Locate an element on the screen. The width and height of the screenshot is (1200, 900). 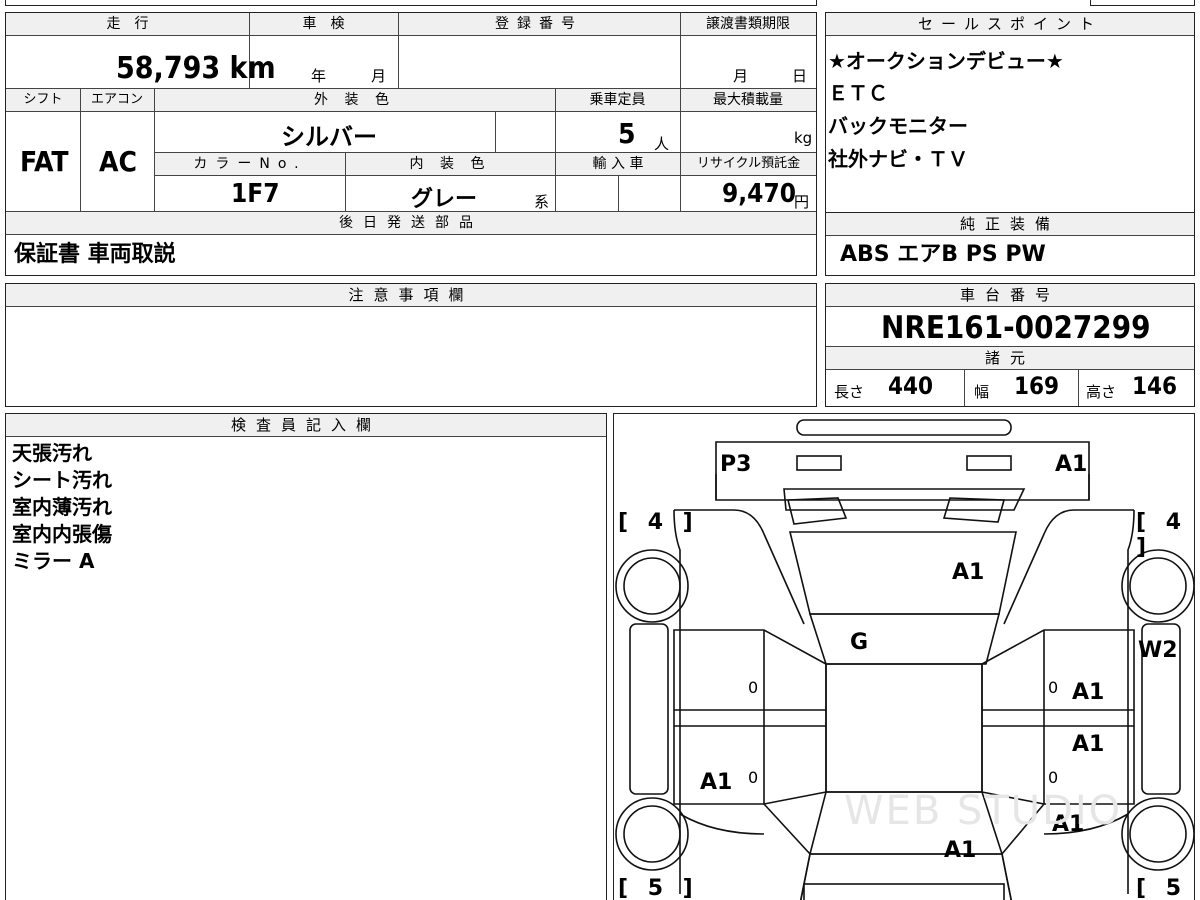
watermark: WEB STUDIO is located at coordinates (983, 811).